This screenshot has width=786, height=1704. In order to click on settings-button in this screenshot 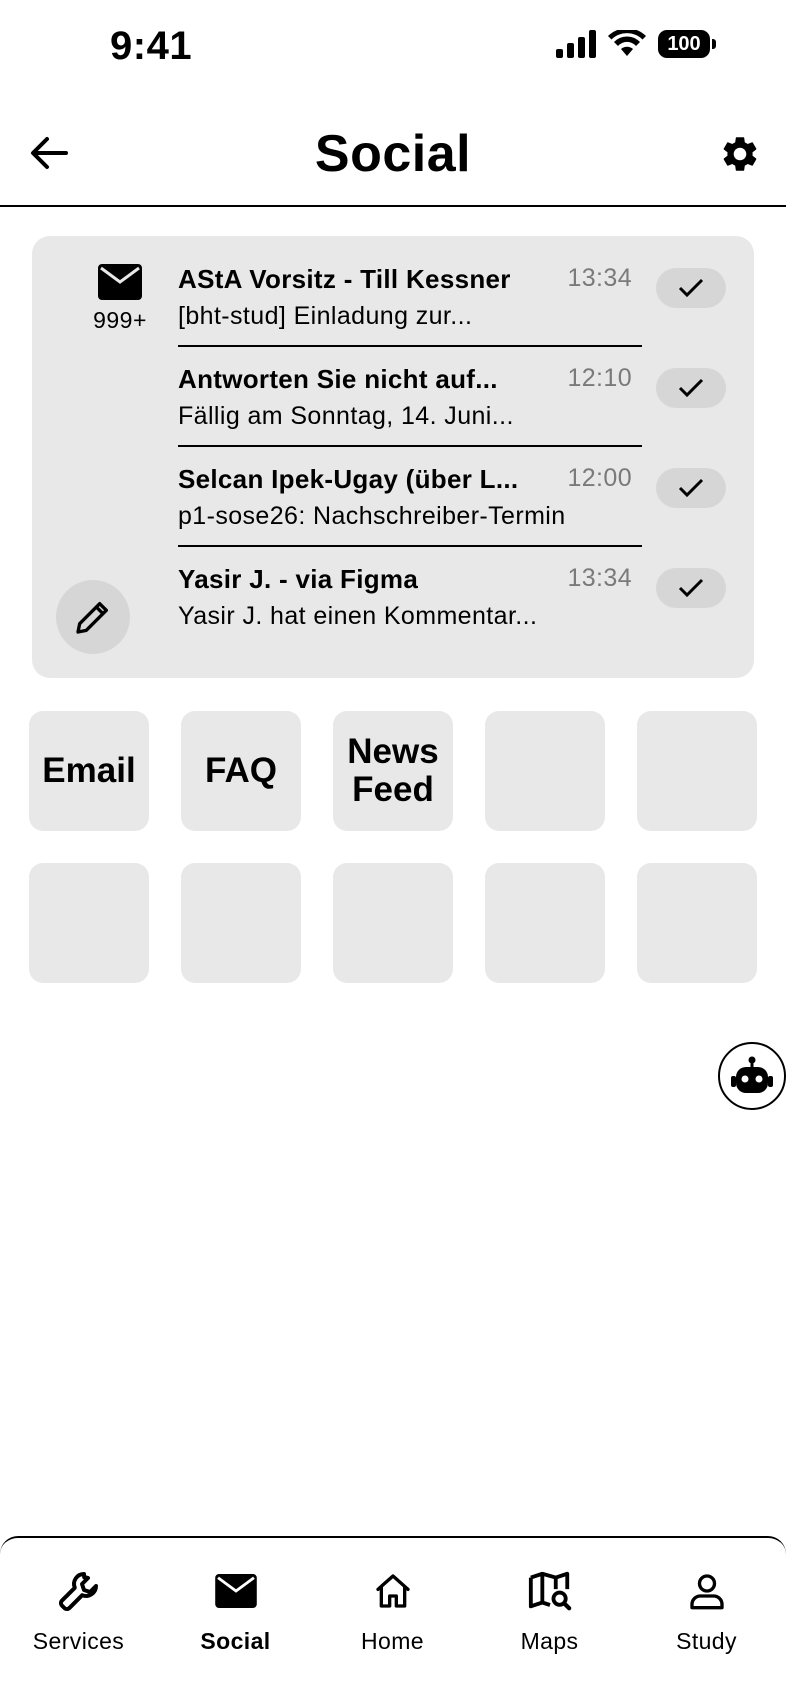, I will do `click(740, 154)`.